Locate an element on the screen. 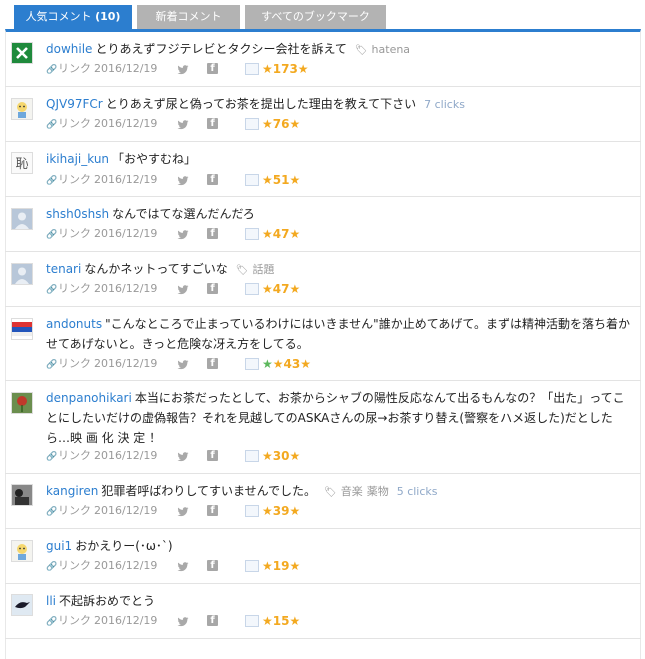 This screenshot has width=645, height=659. star-count: ★76★ is located at coordinates (281, 124).